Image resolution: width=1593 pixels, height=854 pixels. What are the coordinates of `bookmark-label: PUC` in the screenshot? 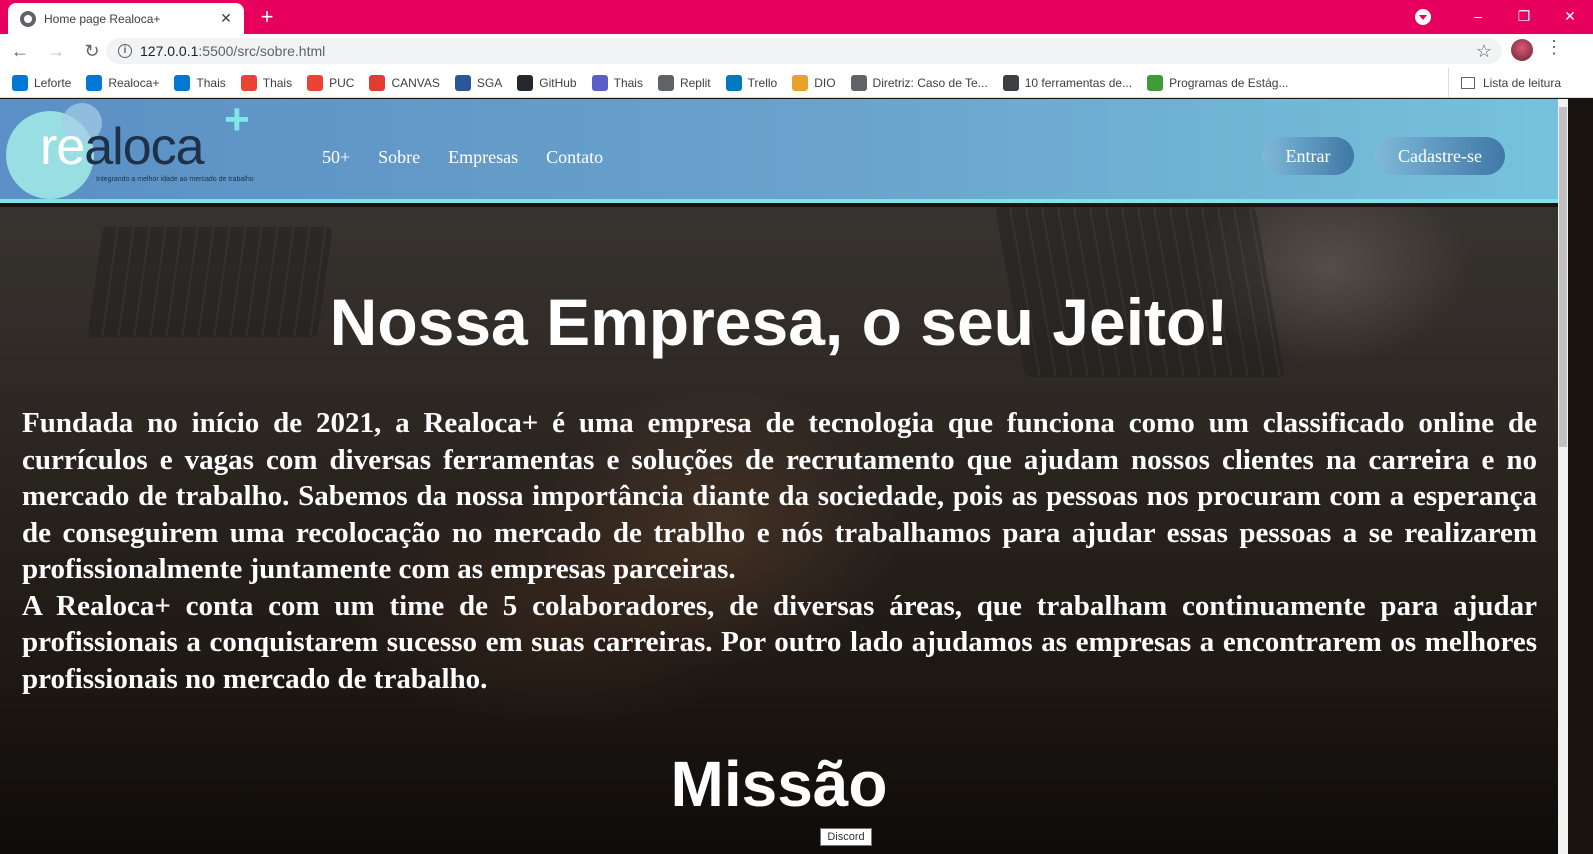 It's located at (342, 82).